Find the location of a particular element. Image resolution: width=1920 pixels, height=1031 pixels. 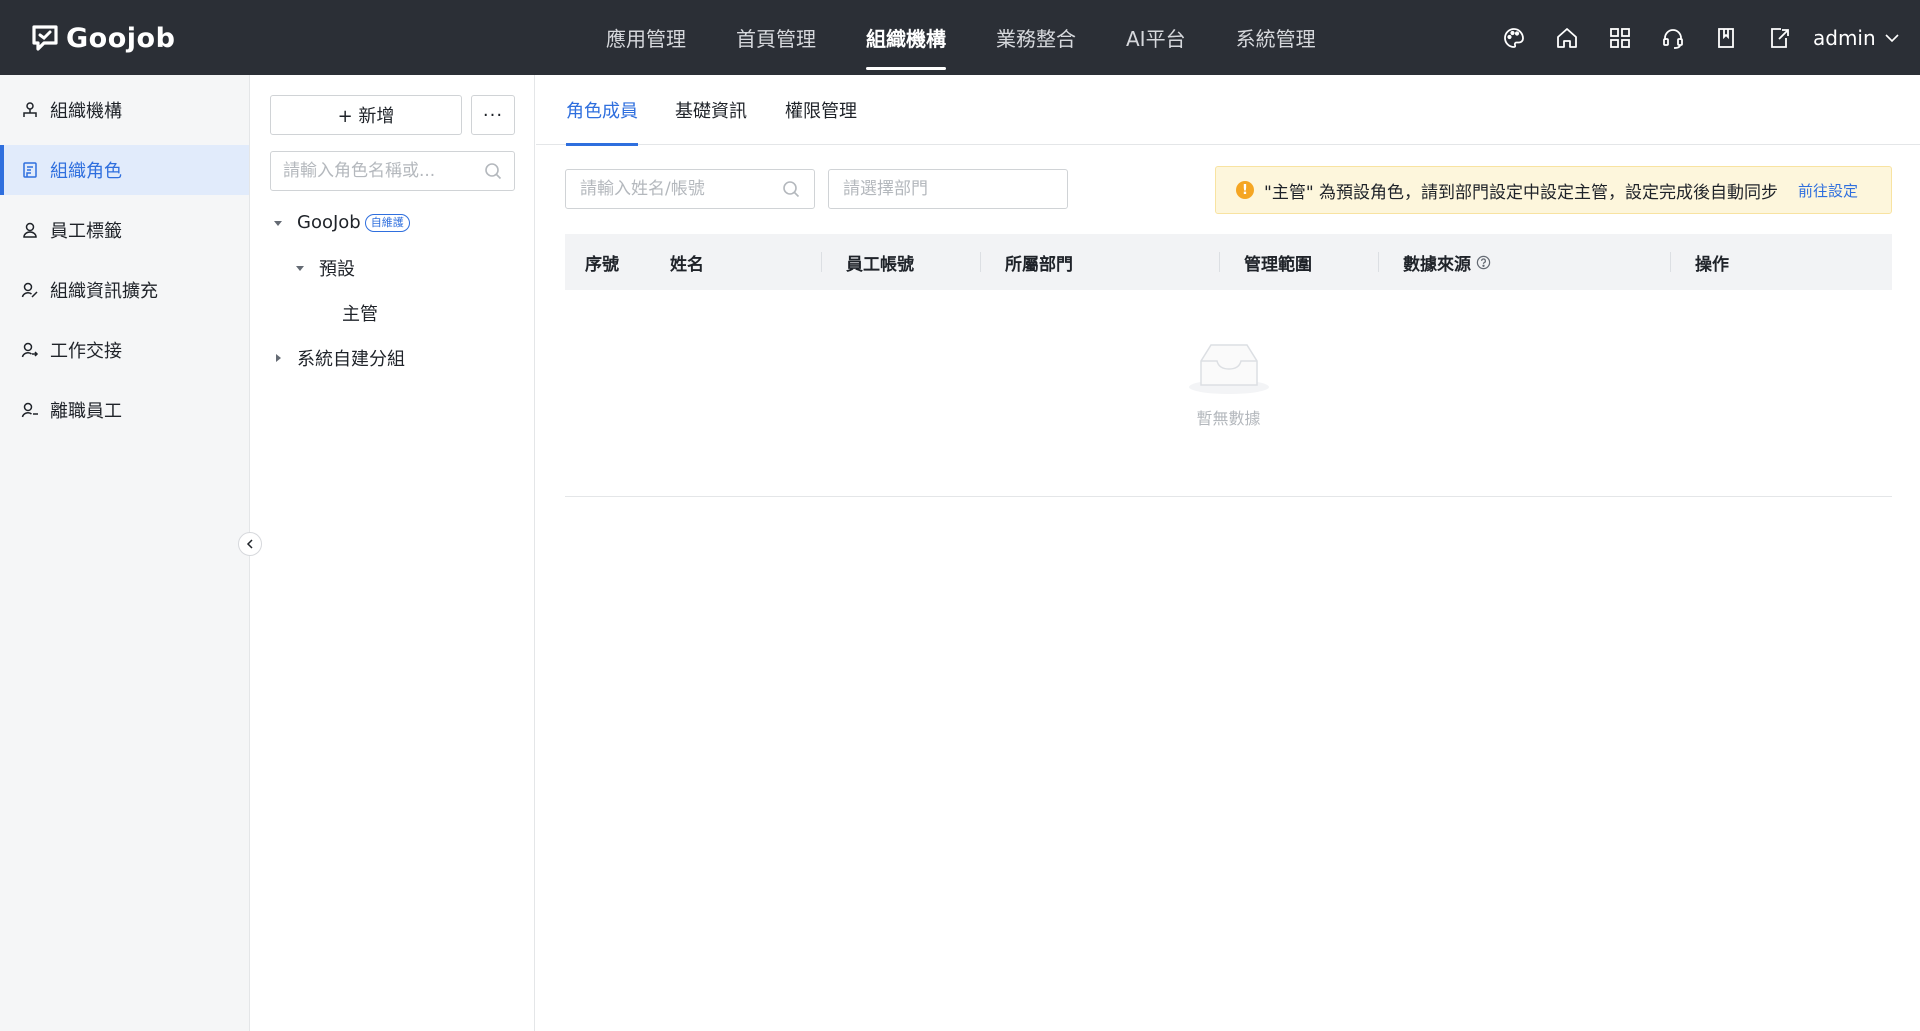

member-search-input is located at coordinates (681, 189).